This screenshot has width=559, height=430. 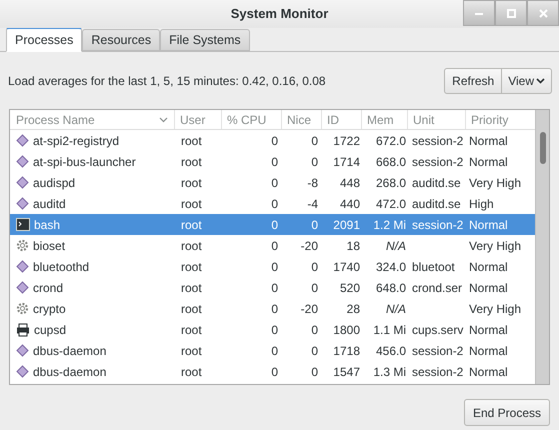 I want to click on table-cell: 1800, so click(x=346, y=329).